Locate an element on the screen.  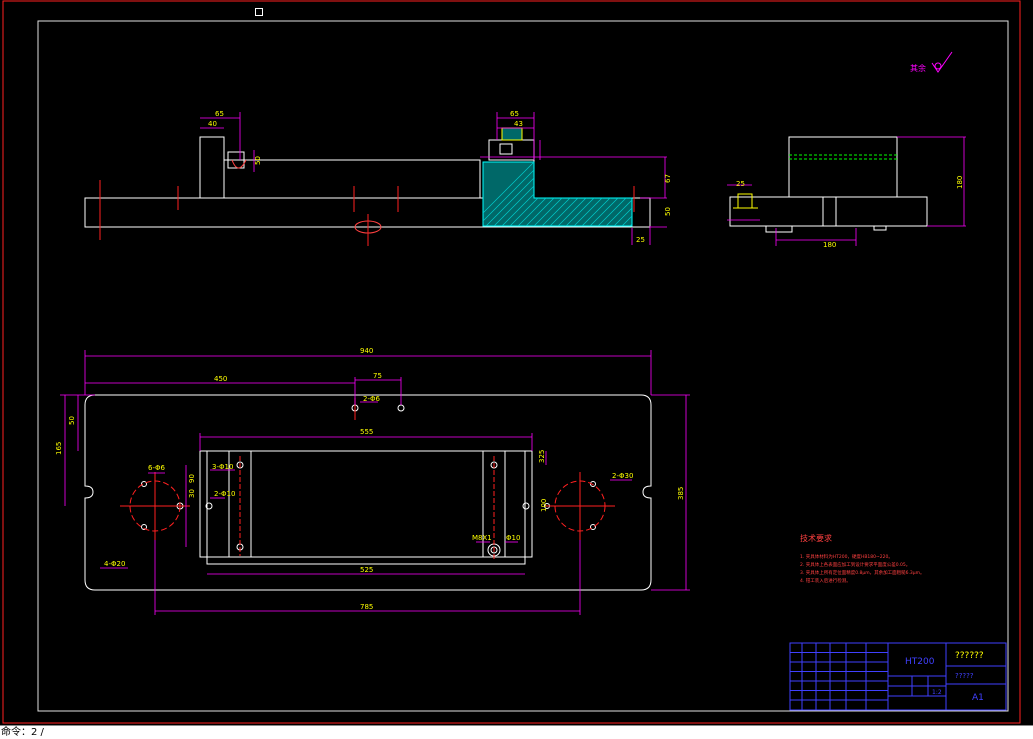
dim-label: 40 is located at coordinates (212, 124).